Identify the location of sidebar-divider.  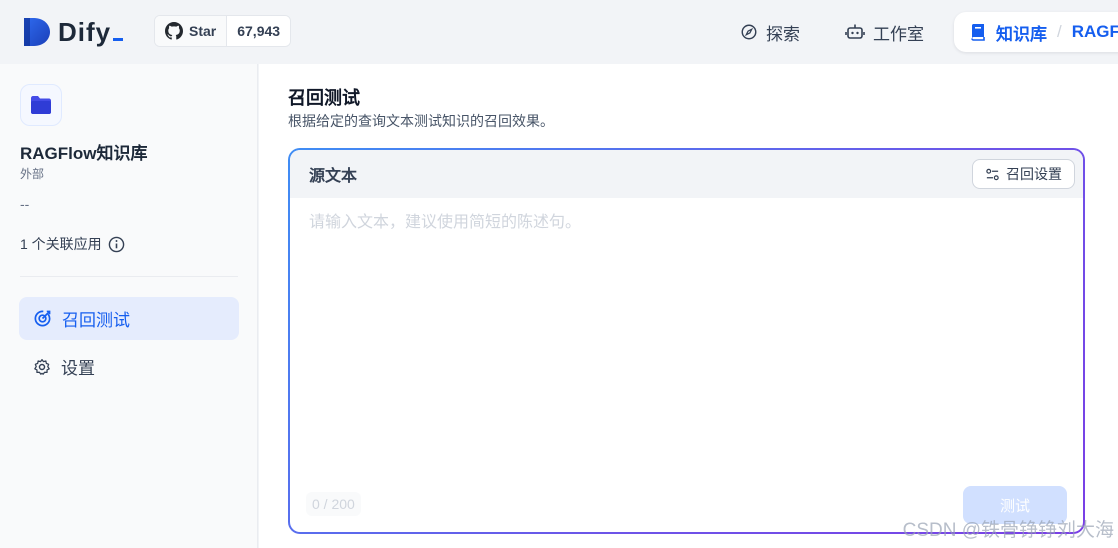
(129, 276).